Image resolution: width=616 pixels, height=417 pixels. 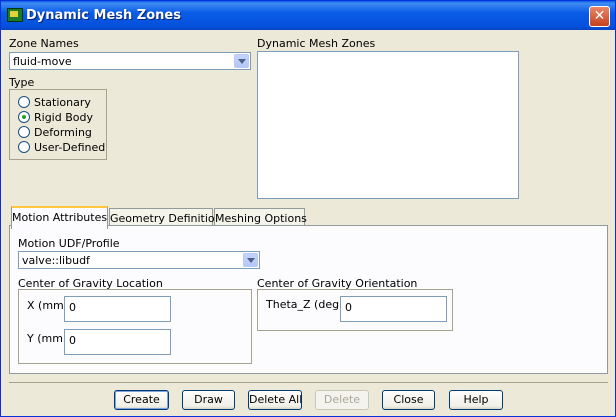 What do you see at coordinates (22, 82) in the screenshot?
I see `type-label: Type` at bounding box center [22, 82].